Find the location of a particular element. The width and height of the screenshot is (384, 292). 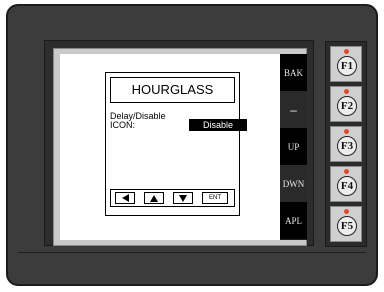

f1-led-indicator is located at coordinates (346, 51).